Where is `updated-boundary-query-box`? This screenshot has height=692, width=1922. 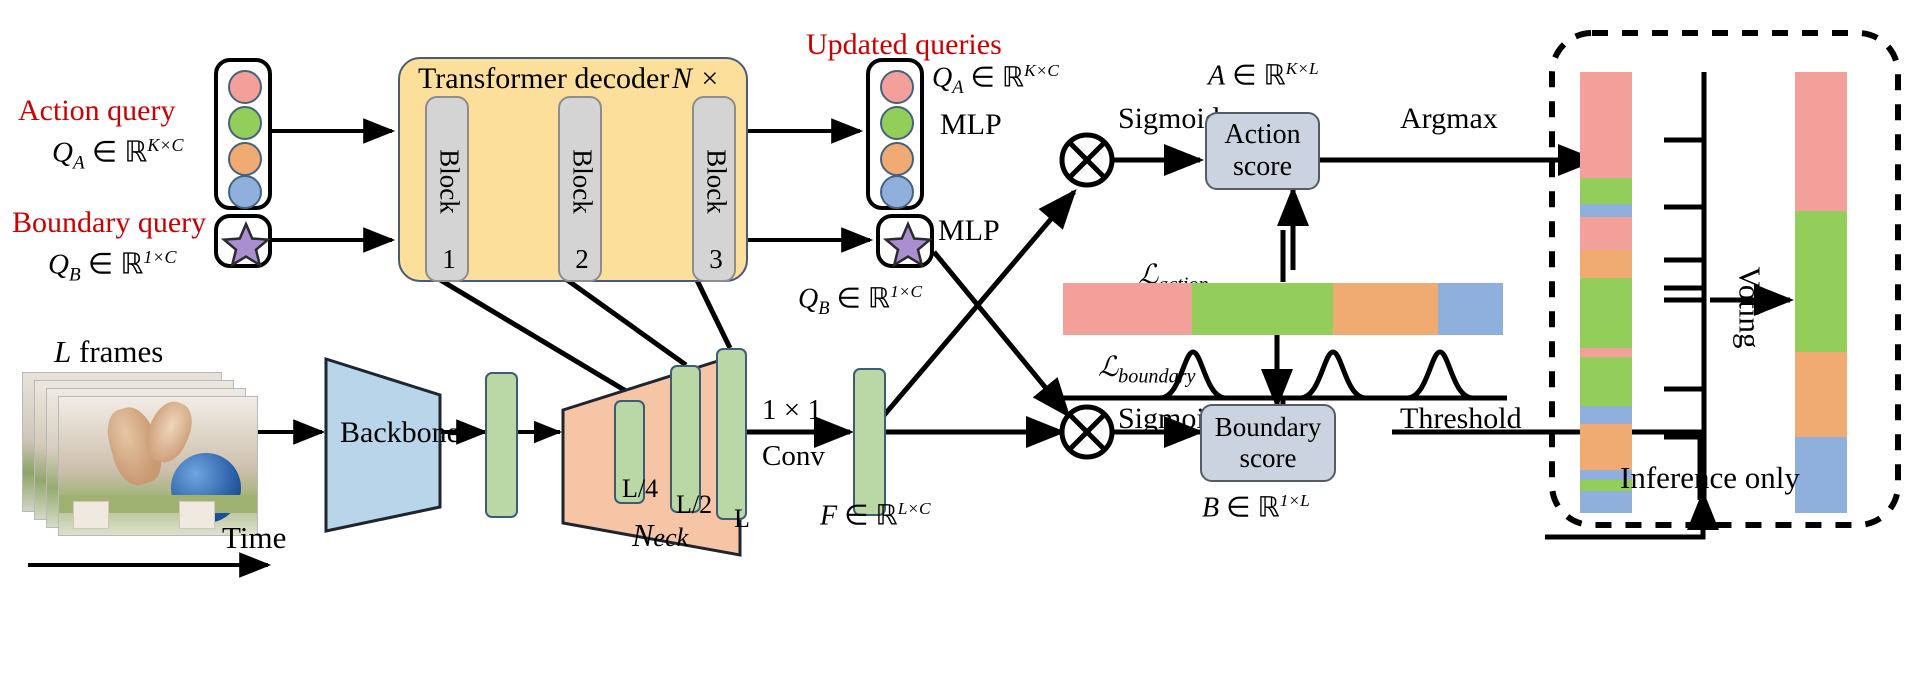 updated-boundary-query-box is located at coordinates (905, 241).